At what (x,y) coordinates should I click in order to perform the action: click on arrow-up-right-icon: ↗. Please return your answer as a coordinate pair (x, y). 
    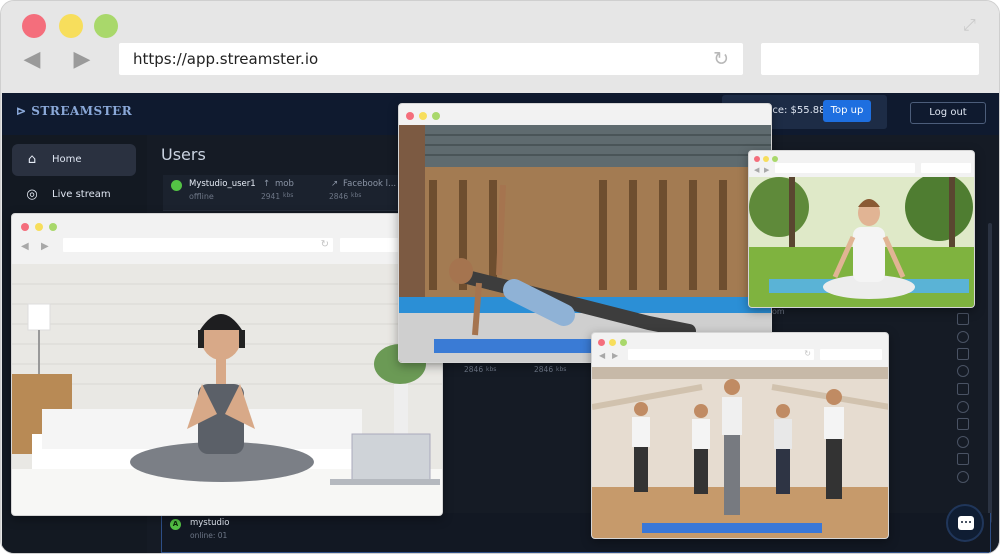
    Looking at the image, I should click on (335, 184).